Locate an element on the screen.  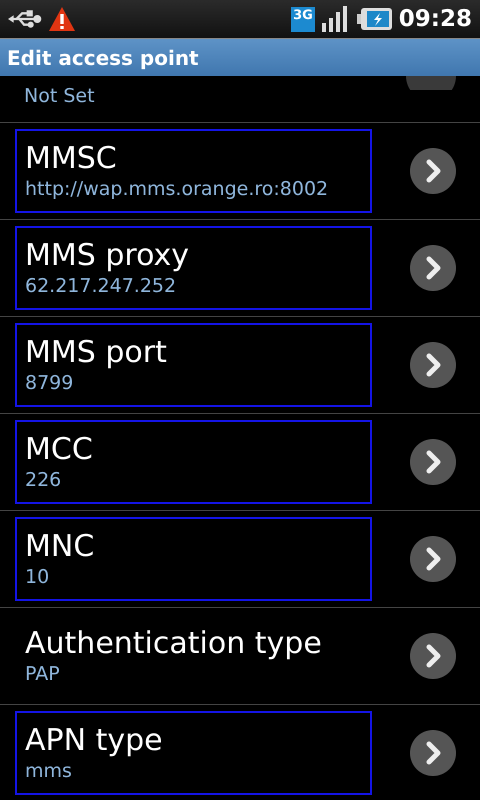
setting-title: Authentication type is located at coordinates (173, 644).